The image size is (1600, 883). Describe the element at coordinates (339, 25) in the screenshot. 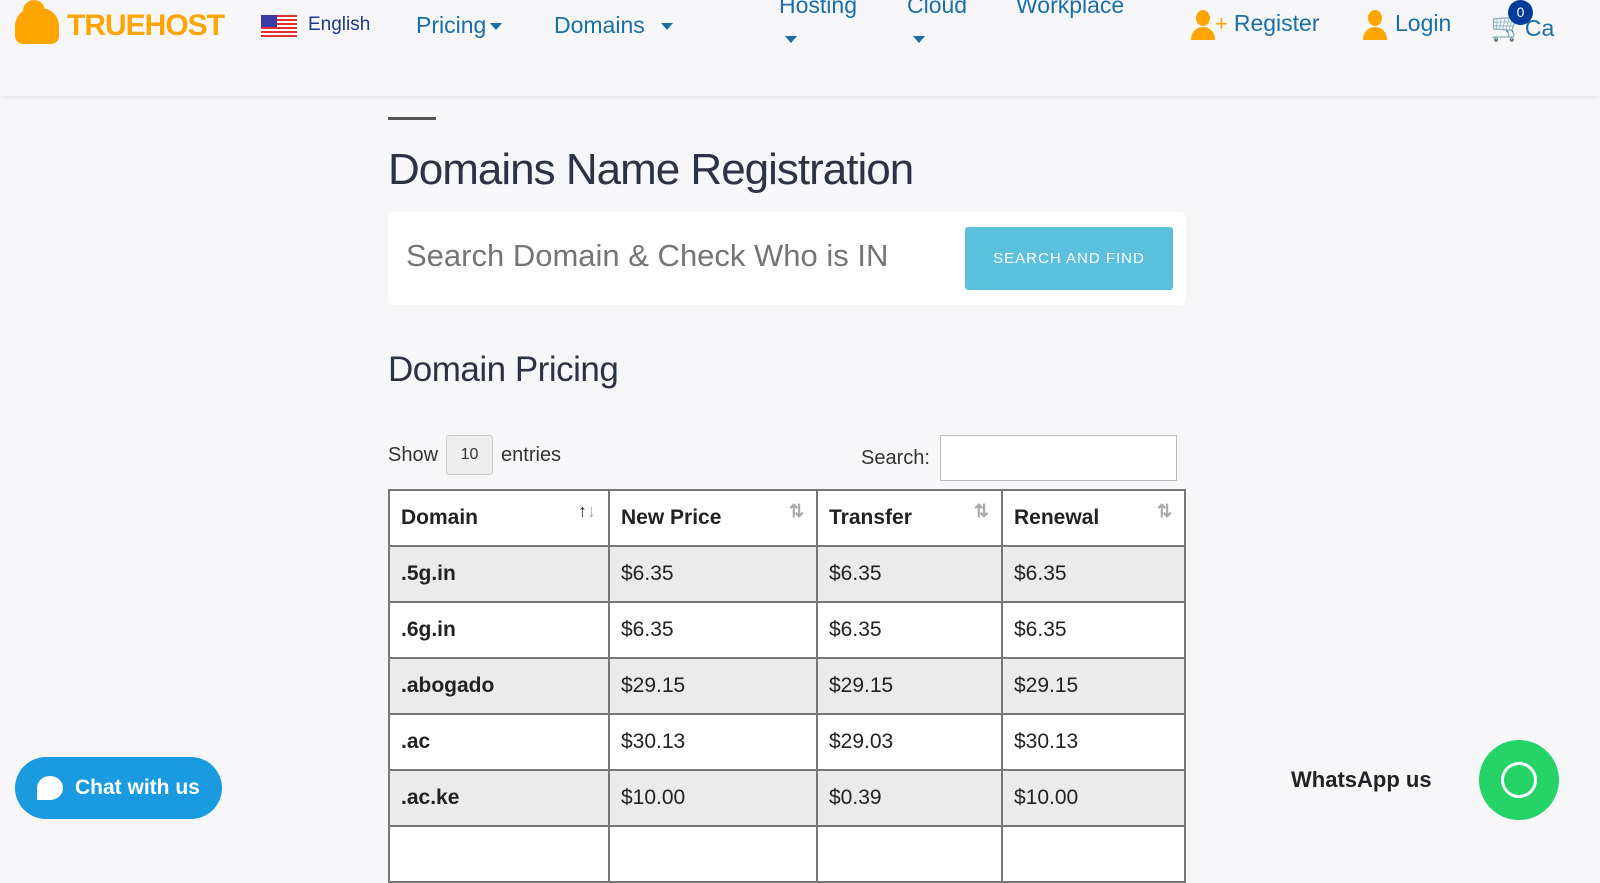

I see `language-selector: English` at that location.